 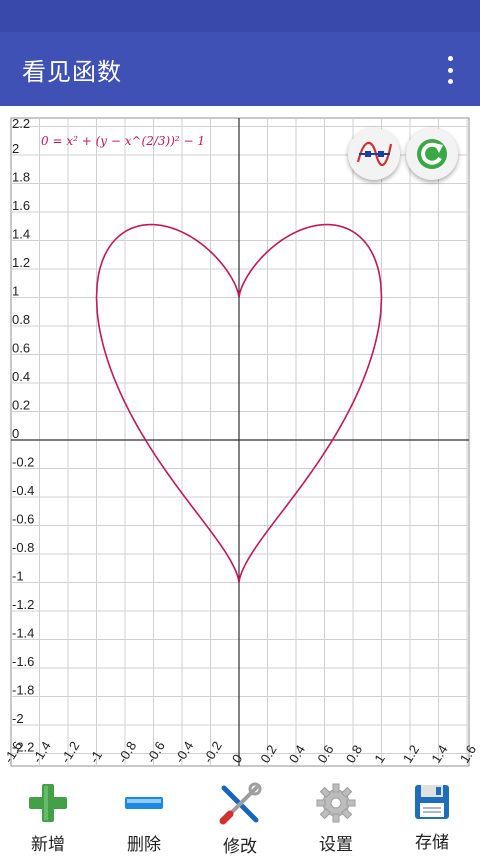 What do you see at coordinates (240, 69) in the screenshot?
I see `app-bar: 看见函数` at bounding box center [240, 69].